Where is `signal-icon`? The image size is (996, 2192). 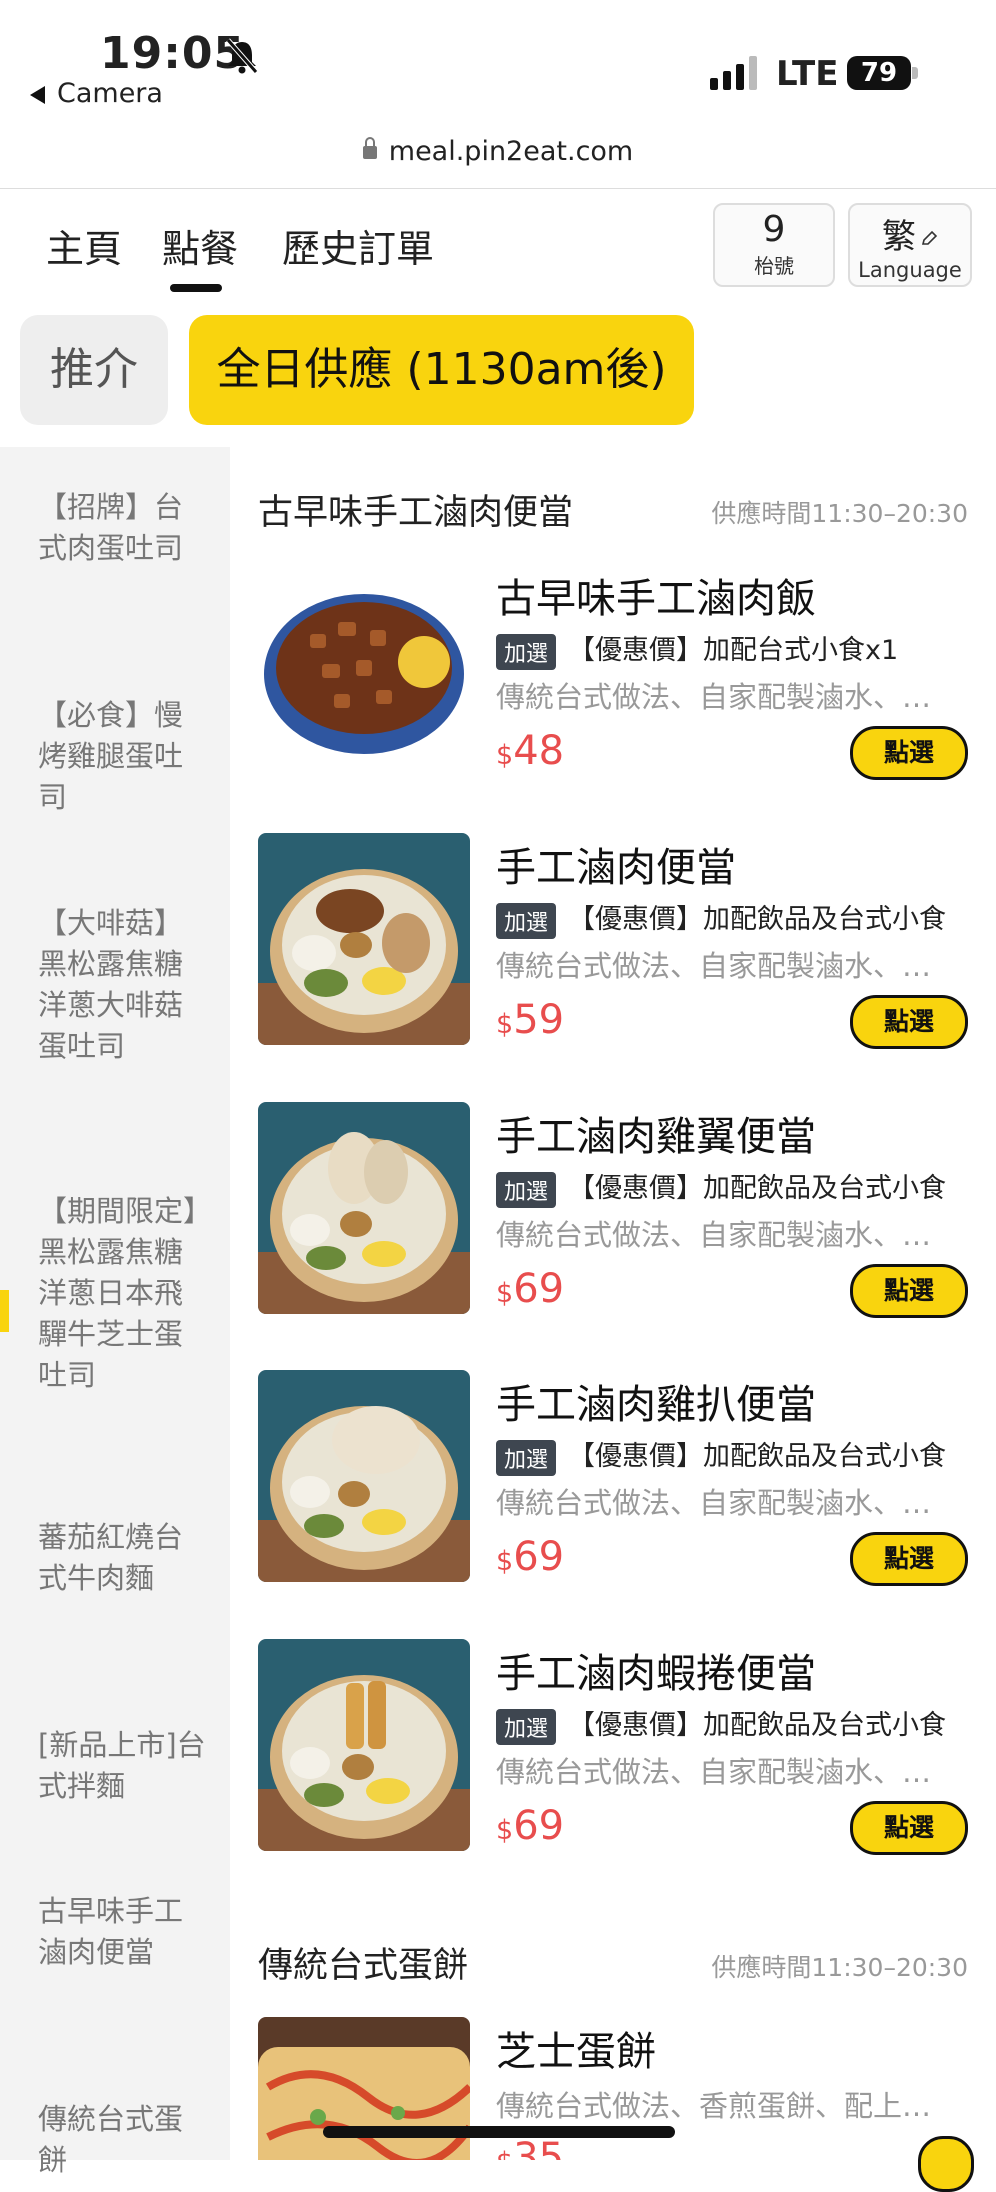 signal-icon is located at coordinates (733, 73).